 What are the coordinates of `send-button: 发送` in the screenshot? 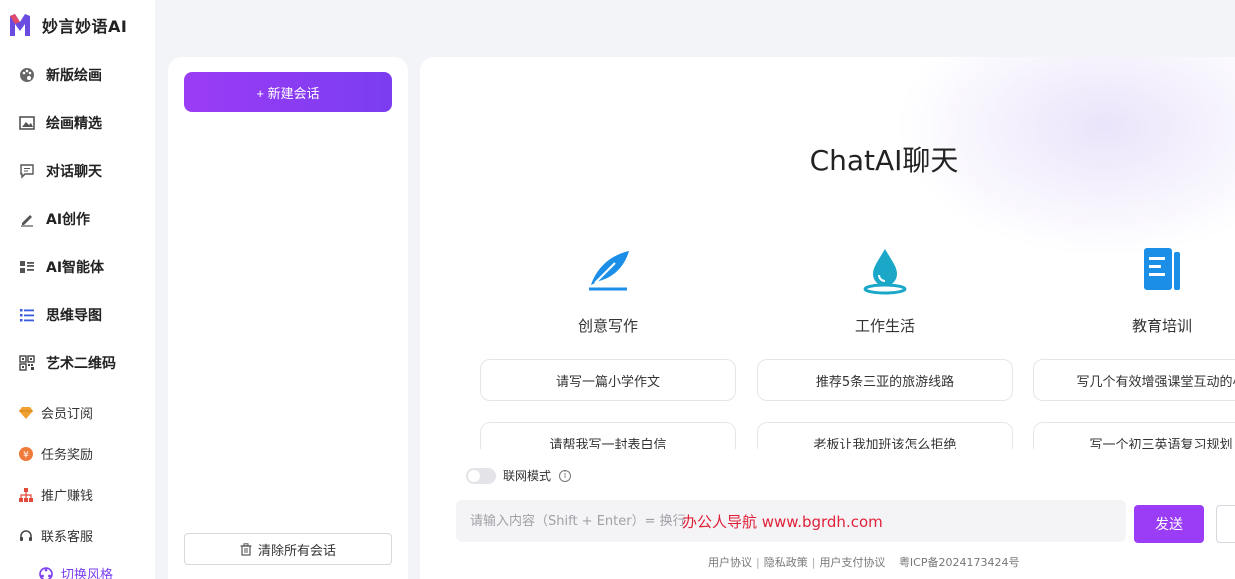 It's located at (1169, 524).